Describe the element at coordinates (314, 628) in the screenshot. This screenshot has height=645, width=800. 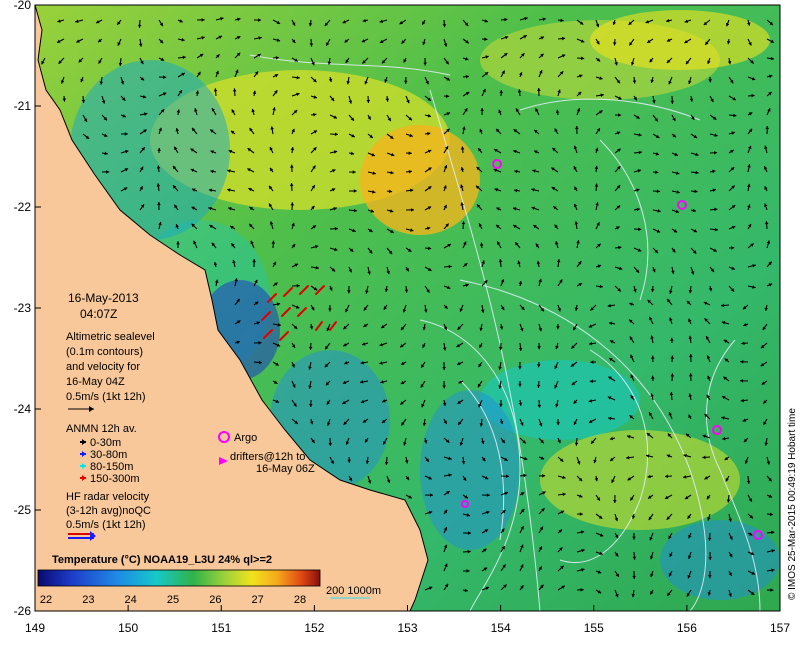
I see `x-tick-label: 152` at that location.